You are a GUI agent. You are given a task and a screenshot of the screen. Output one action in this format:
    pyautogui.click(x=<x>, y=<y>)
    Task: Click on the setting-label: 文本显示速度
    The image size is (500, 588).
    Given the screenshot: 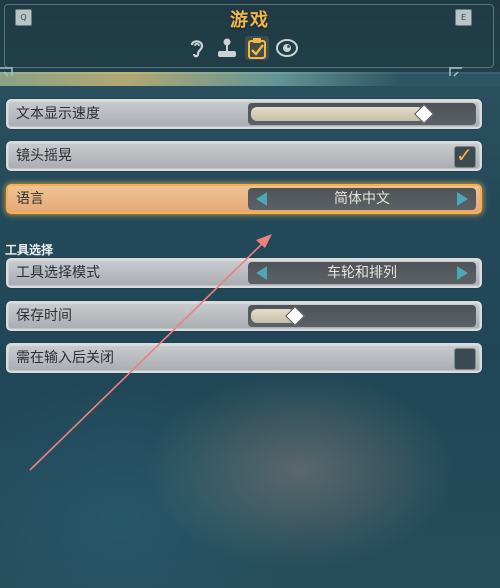 What is the action you would take?
    pyautogui.click(x=58, y=114)
    